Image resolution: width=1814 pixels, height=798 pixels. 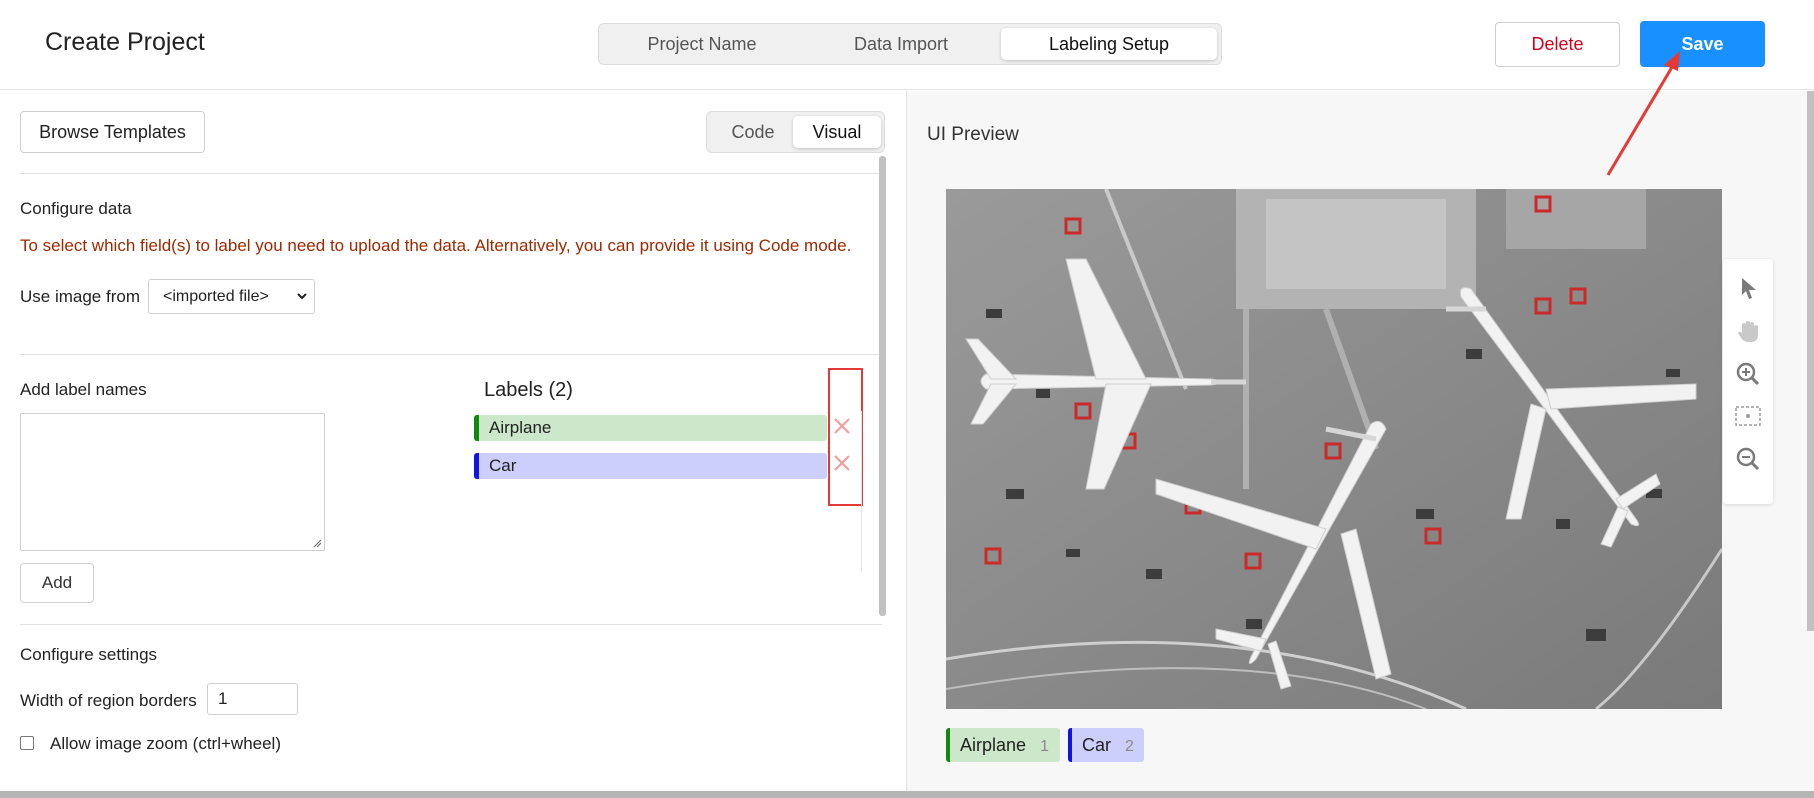 What do you see at coordinates (520, 427) in the screenshot?
I see `label-item-name: Airplane` at bounding box center [520, 427].